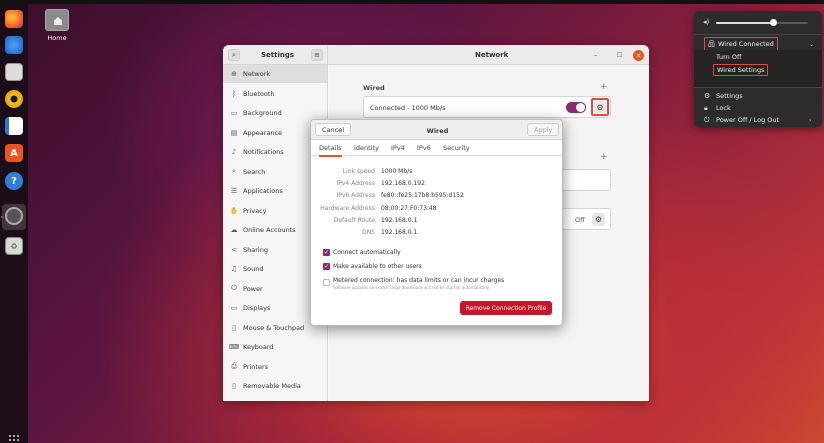  Describe the element at coordinates (347, 208) in the screenshot. I see `hardware-address-label: Hardware Address` at that location.